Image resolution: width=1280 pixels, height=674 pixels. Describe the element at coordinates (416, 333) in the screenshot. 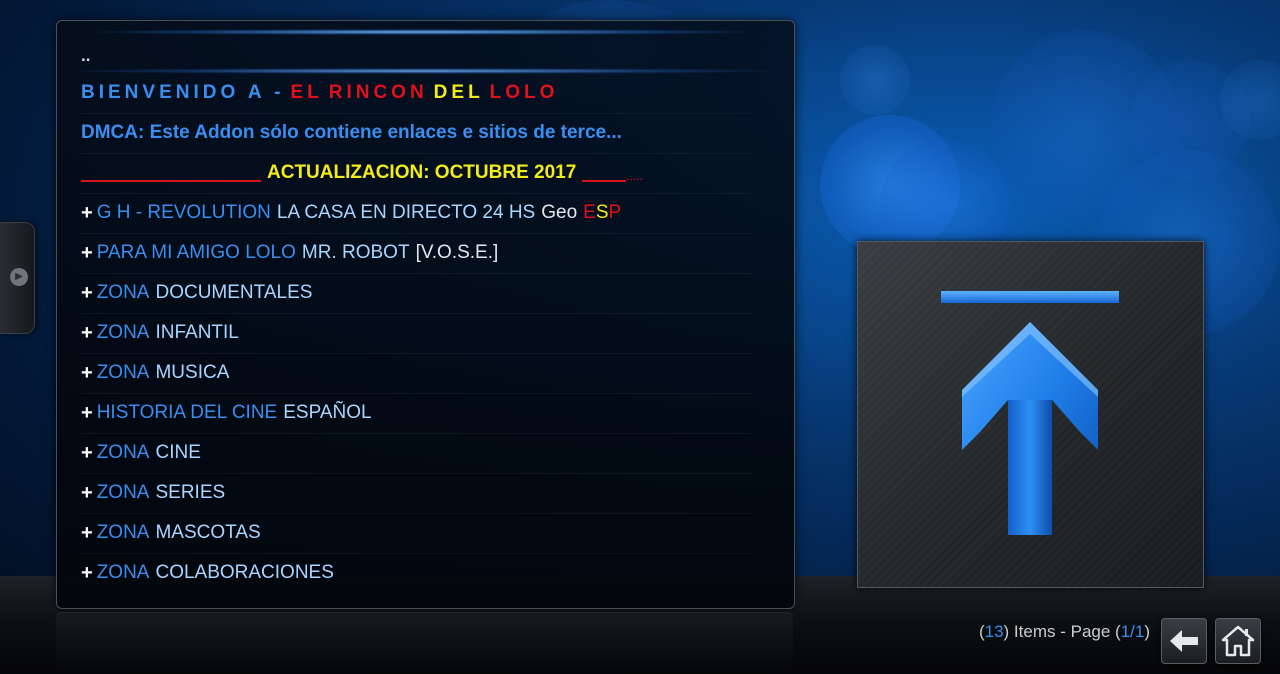

I see `list-item: + ZONA INFANTIL` at that location.